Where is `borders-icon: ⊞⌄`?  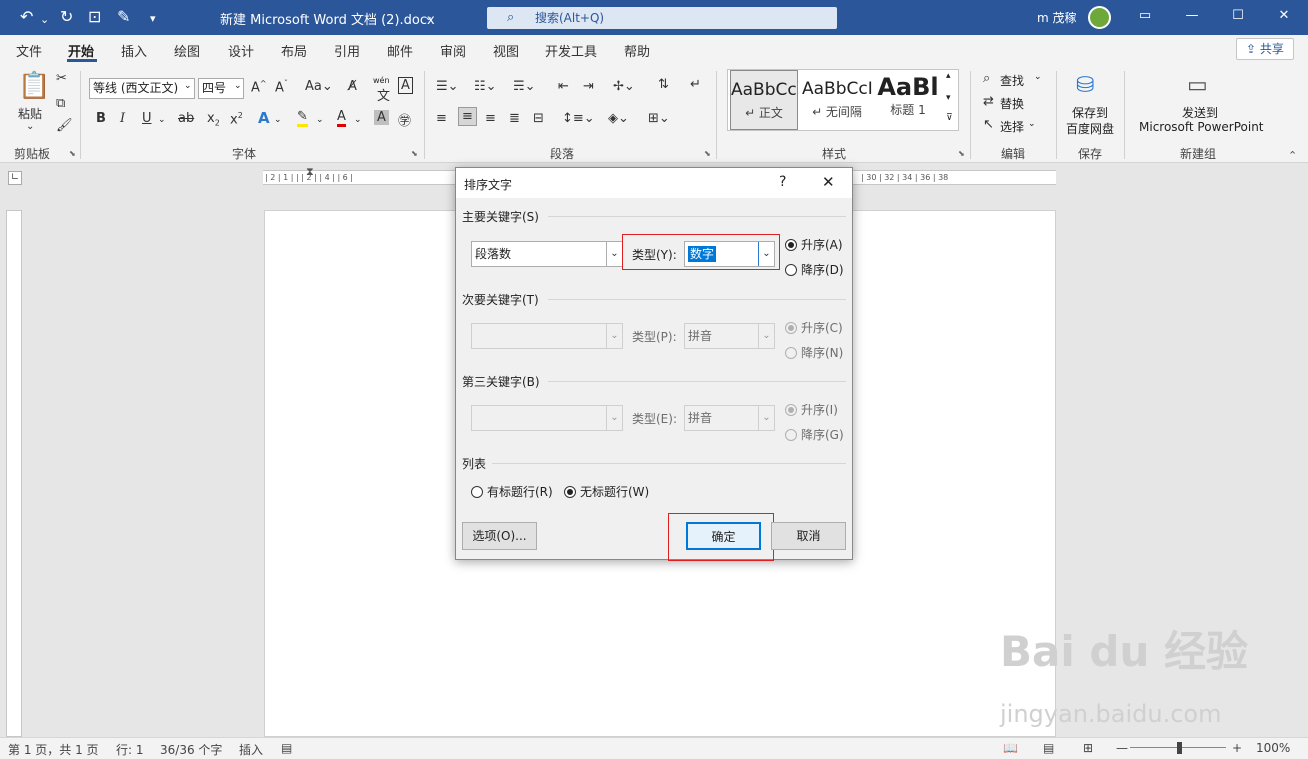 borders-icon: ⊞⌄ is located at coordinates (659, 118).